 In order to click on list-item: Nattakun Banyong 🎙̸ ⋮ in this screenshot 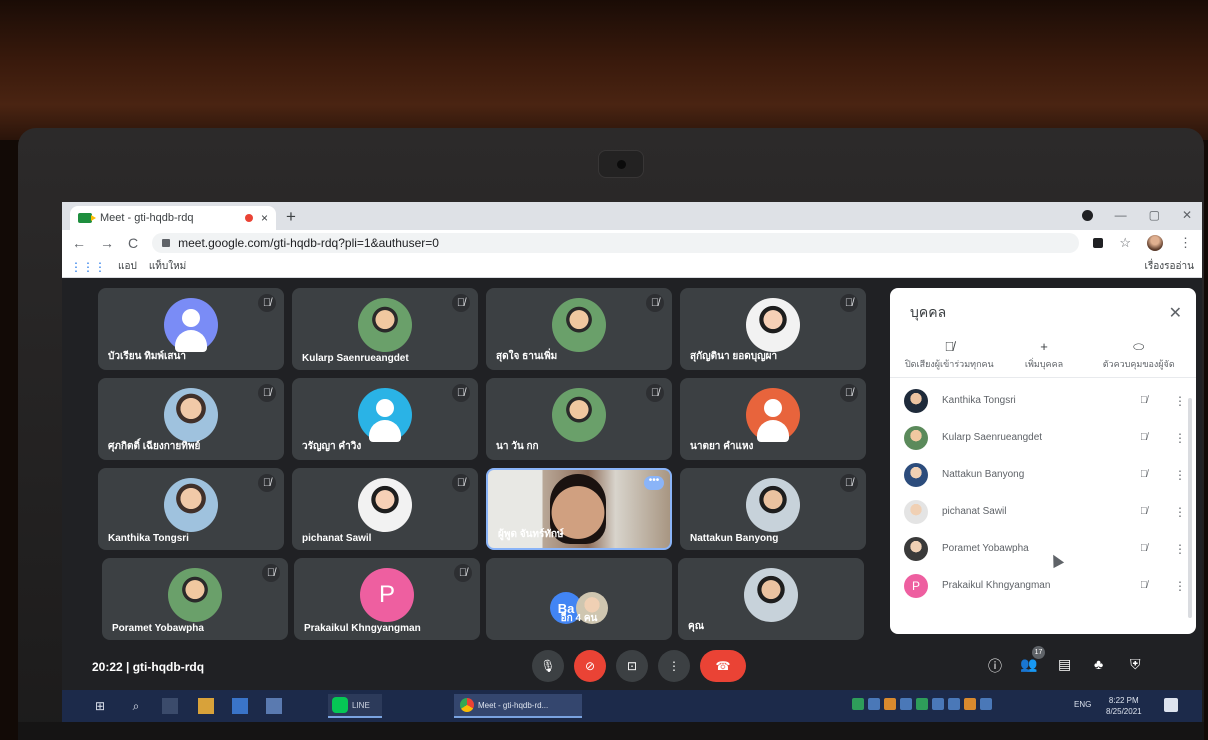, I will do `click(1045, 474)`.